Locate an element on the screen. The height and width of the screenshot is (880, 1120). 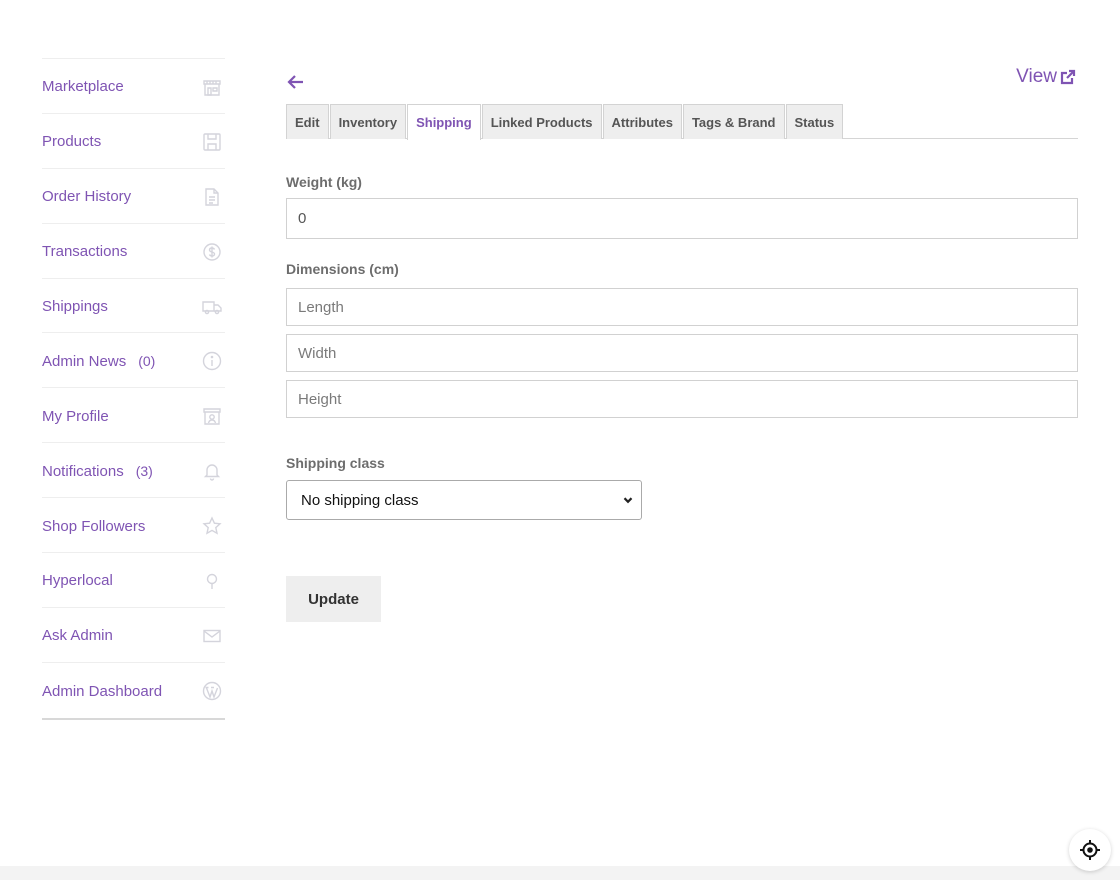
shipping-class-value: No shipping class is located at coordinates (360, 500).